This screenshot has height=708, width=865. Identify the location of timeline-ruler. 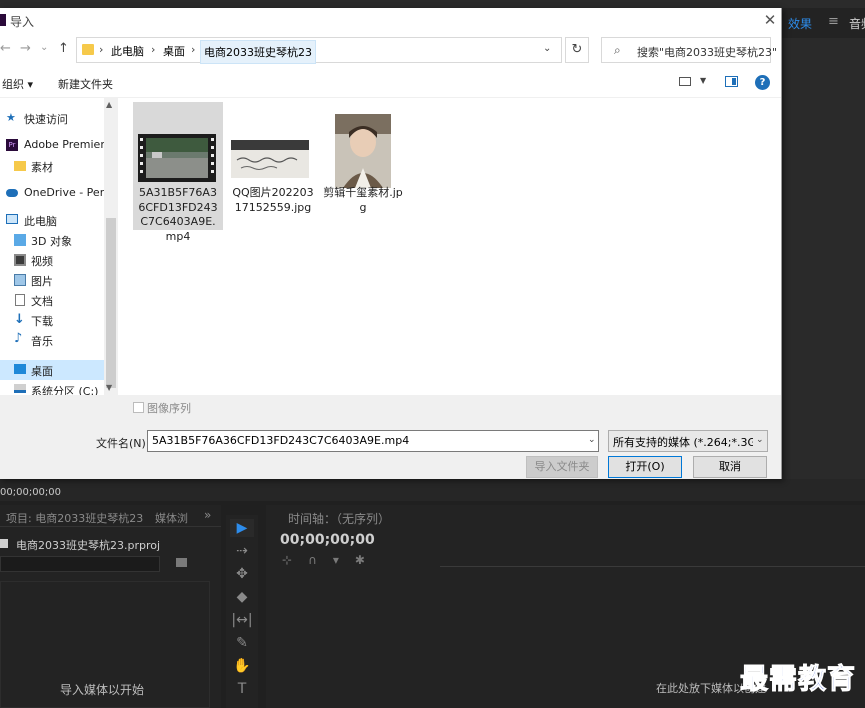
(652, 555).